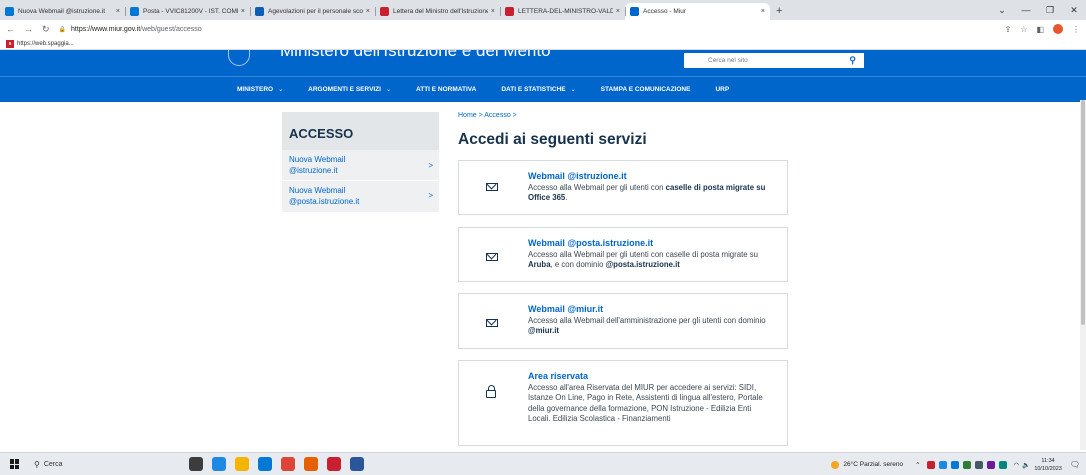 This screenshot has width=1086, height=475. Describe the element at coordinates (1026, 10) in the screenshot. I see `minimize-button: —` at that location.